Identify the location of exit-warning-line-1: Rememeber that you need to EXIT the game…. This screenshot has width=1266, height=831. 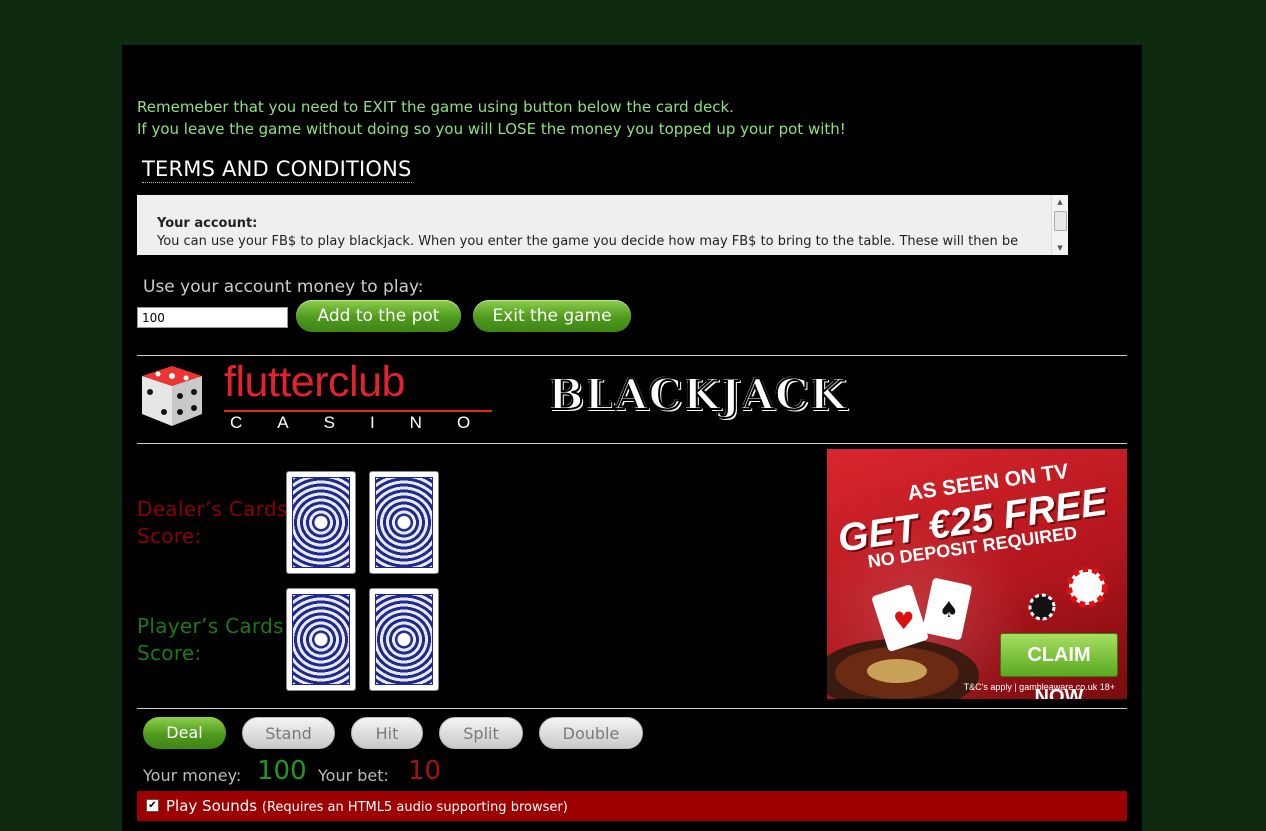
(435, 107).